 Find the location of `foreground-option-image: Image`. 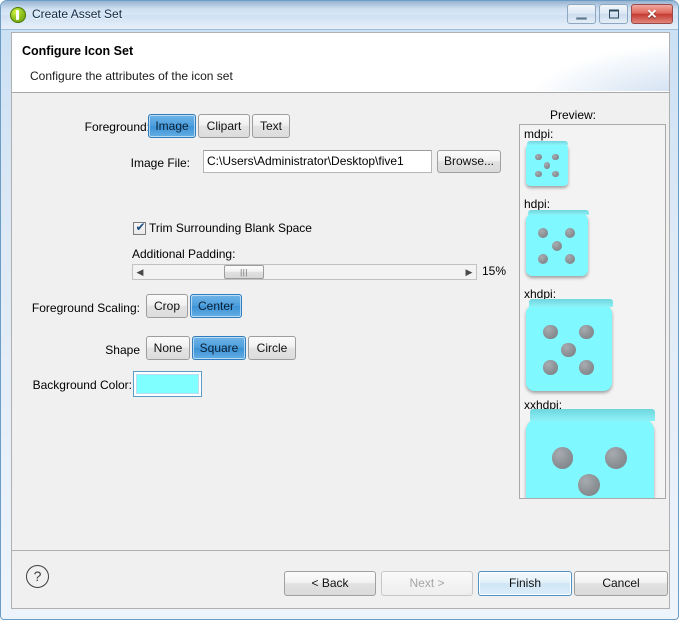

foreground-option-image: Image is located at coordinates (172, 126).